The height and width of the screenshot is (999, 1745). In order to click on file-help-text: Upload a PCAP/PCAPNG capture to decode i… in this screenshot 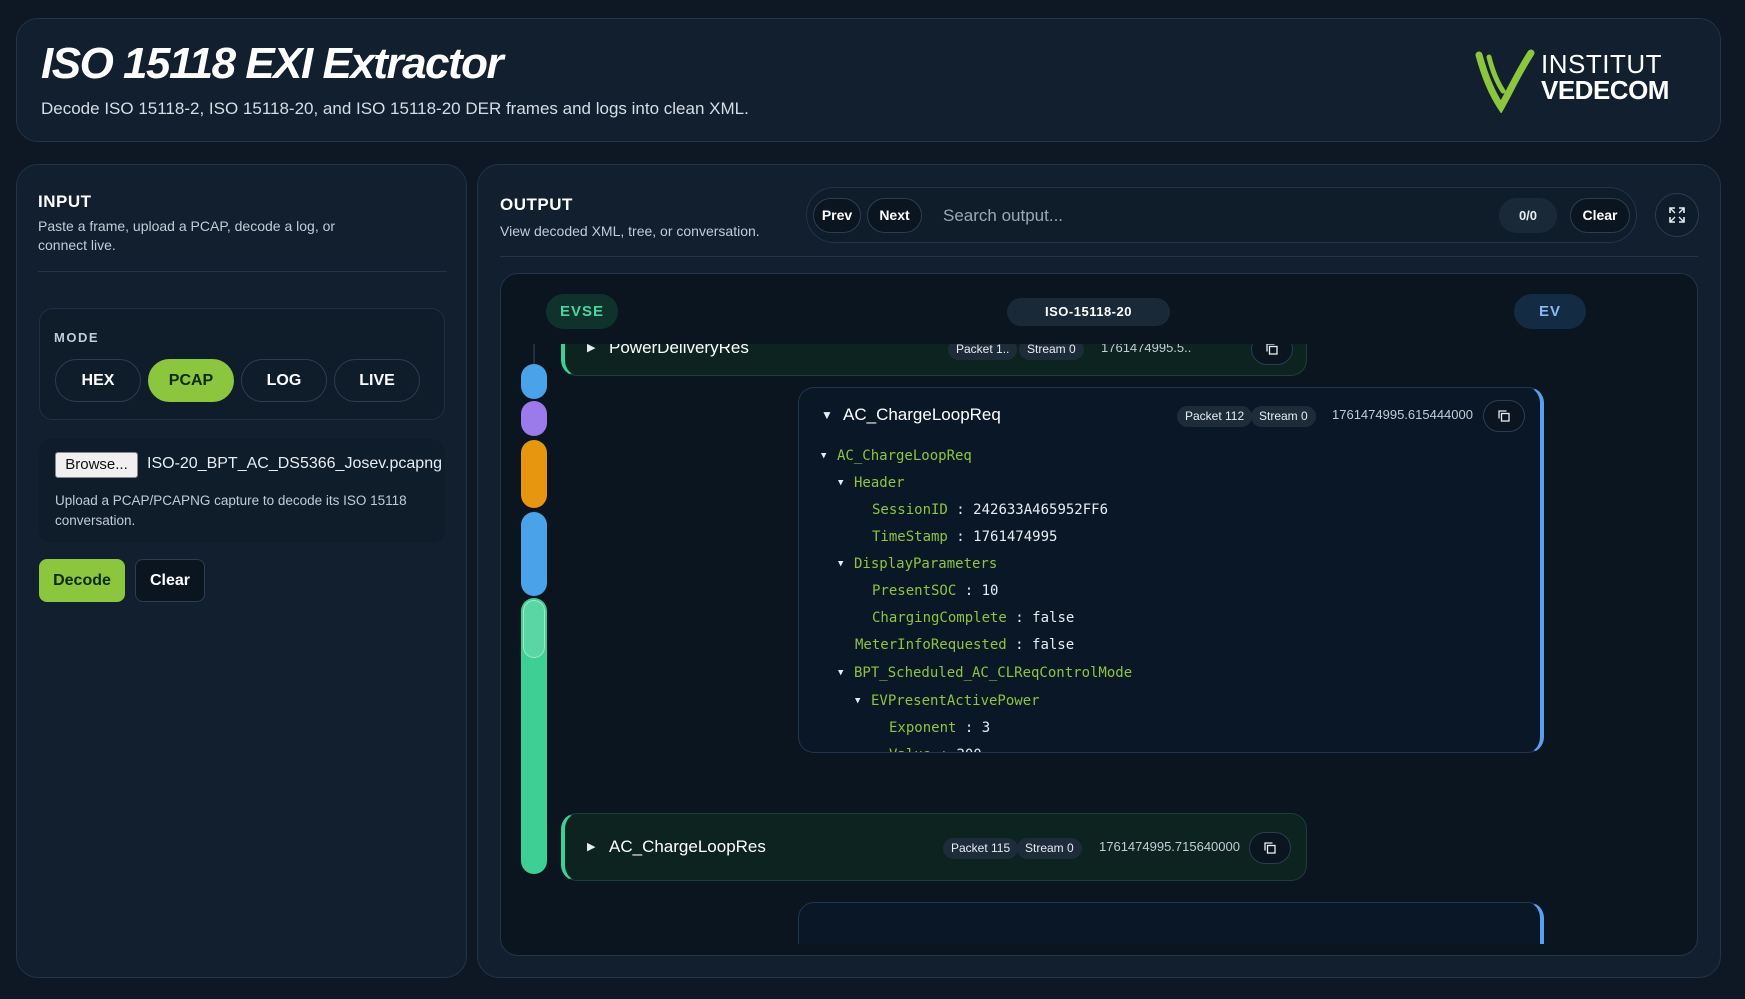, I will do `click(231, 510)`.